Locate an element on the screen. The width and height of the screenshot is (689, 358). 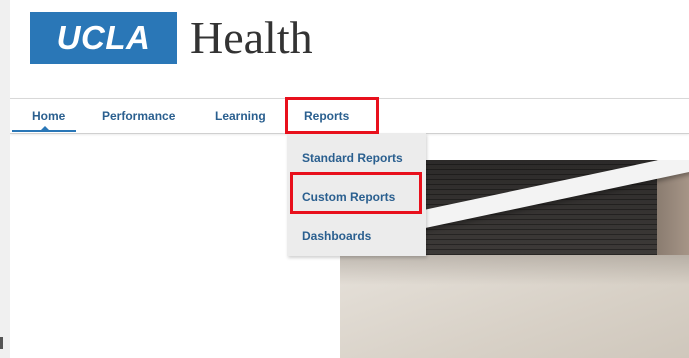
nav-reports: Reports is located at coordinates (326, 116).